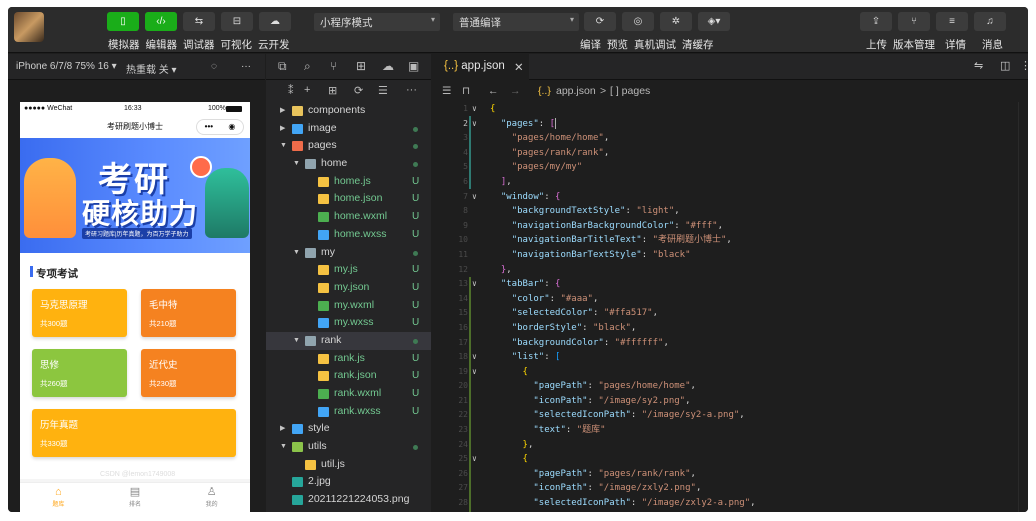 The width and height of the screenshot is (1036, 521). I want to click on messages-button: ♫, so click(990, 21).